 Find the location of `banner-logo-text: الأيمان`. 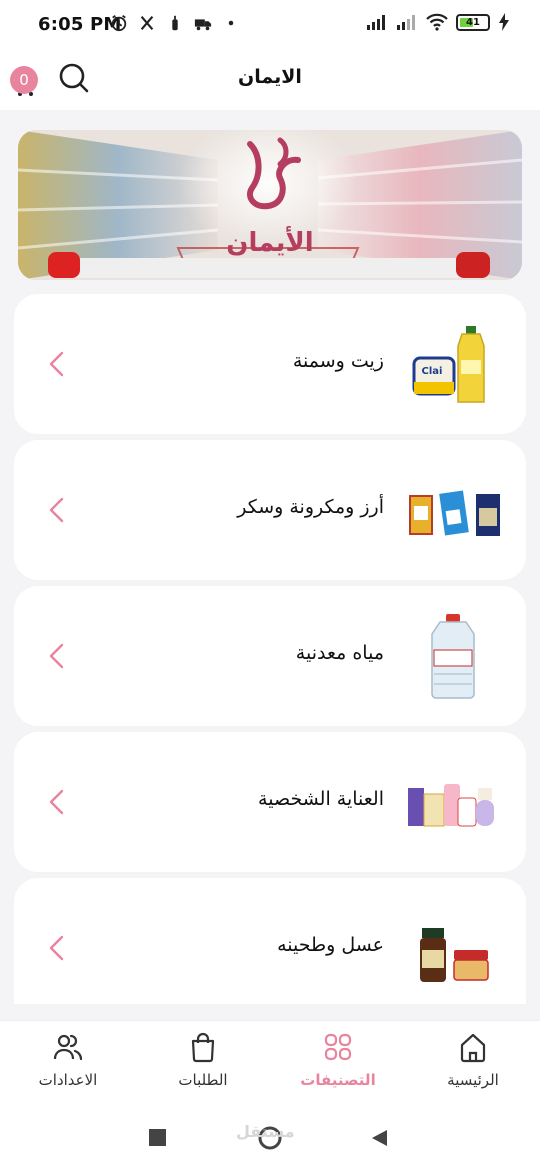

banner-logo-text: الأيمان is located at coordinates (270, 243).